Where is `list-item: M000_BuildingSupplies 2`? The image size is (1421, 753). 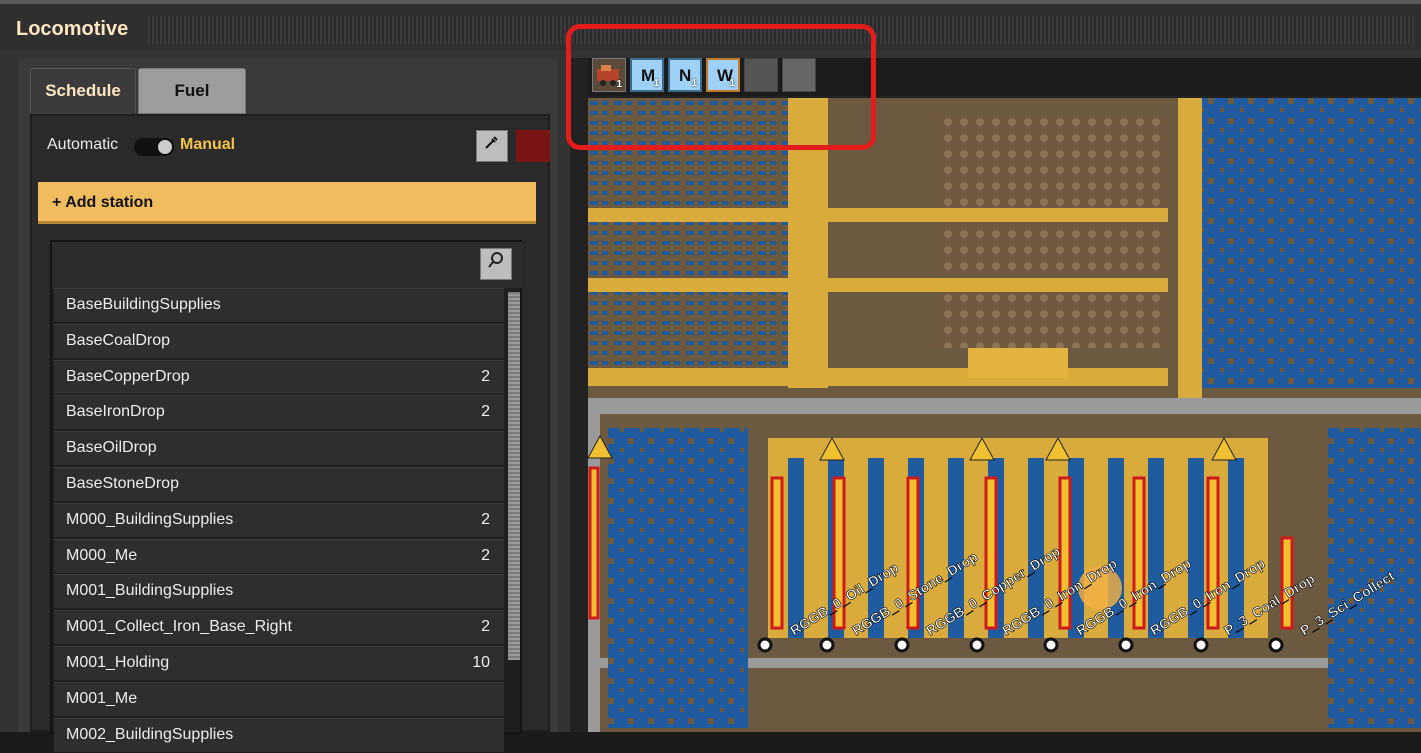 list-item: M000_BuildingSupplies 2 is located at coordinates (279, 519).